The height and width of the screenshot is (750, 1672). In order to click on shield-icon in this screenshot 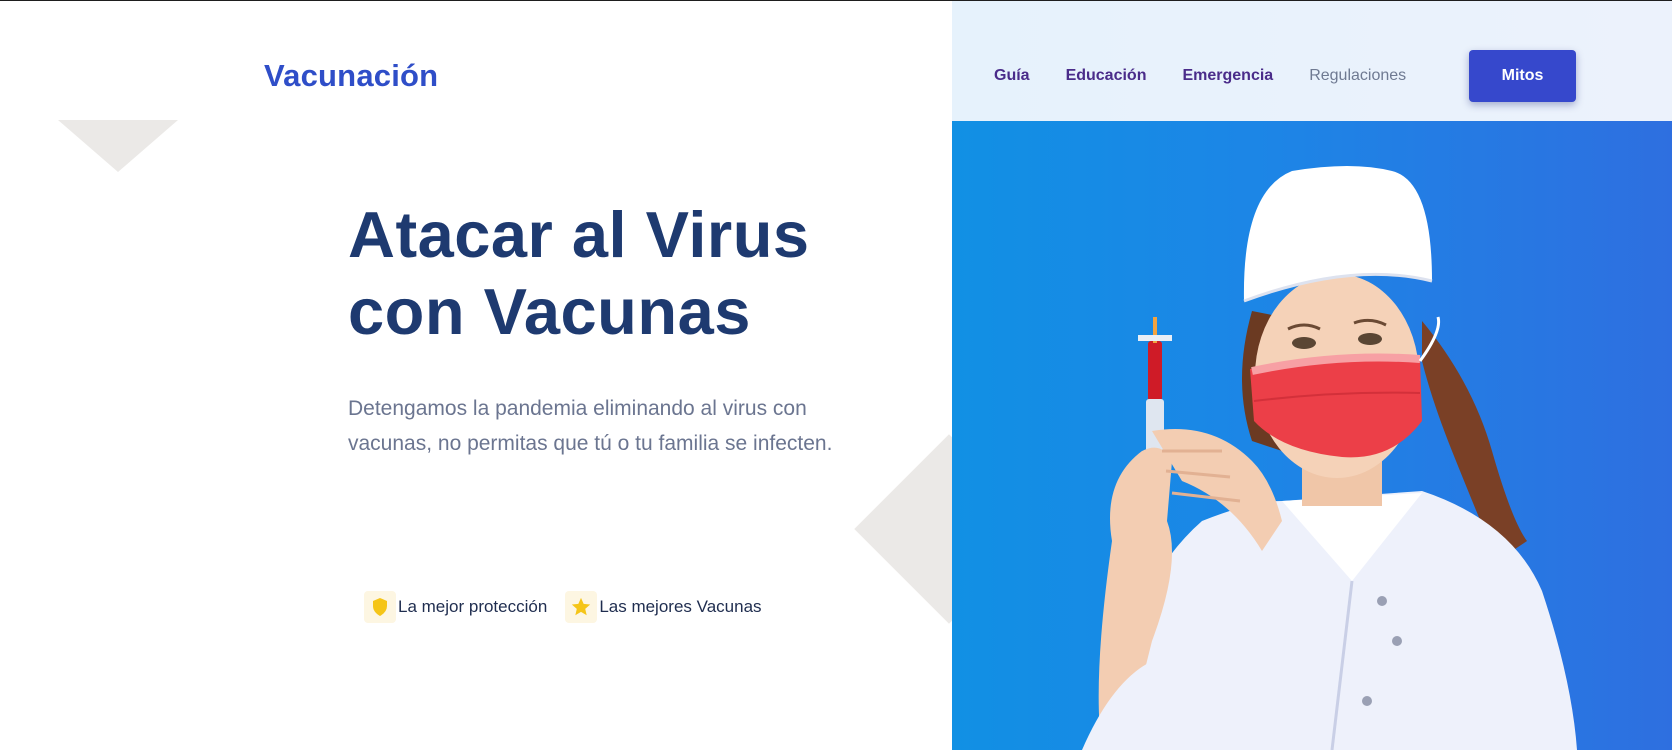, I will do `click(380, 607)`.